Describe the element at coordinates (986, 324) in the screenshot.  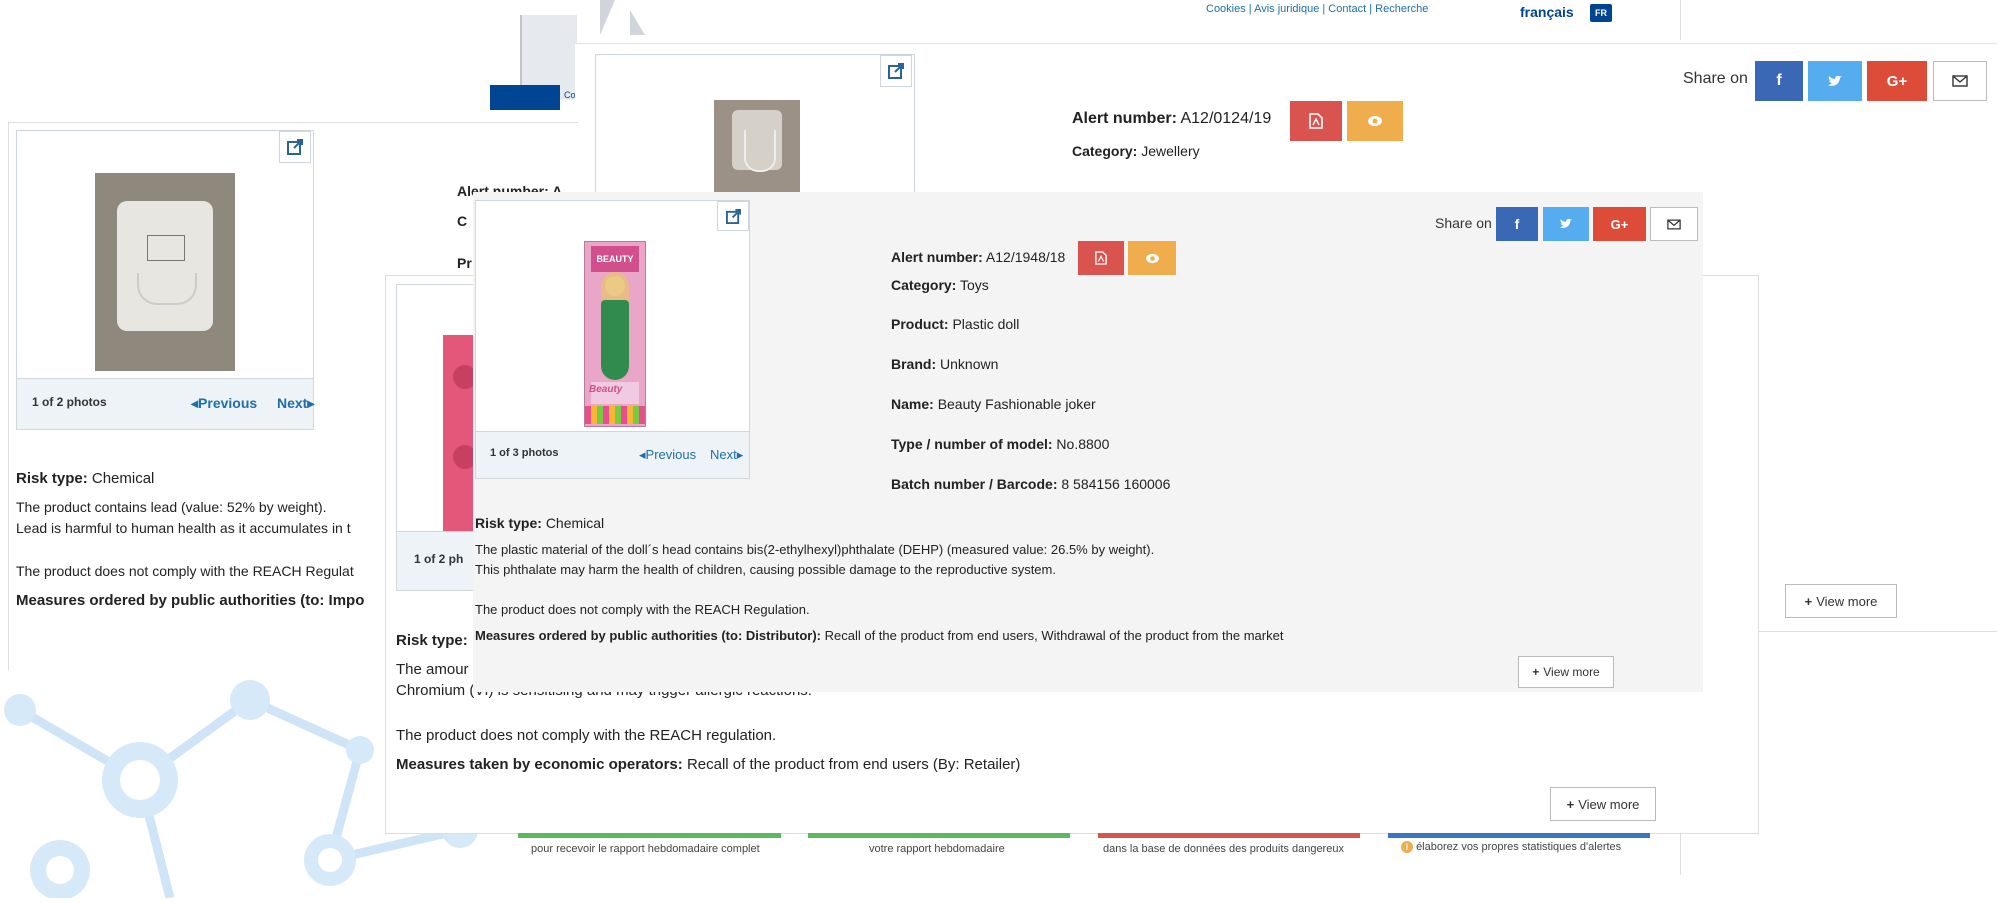
I see `product-value: Plastic doll` at that location.